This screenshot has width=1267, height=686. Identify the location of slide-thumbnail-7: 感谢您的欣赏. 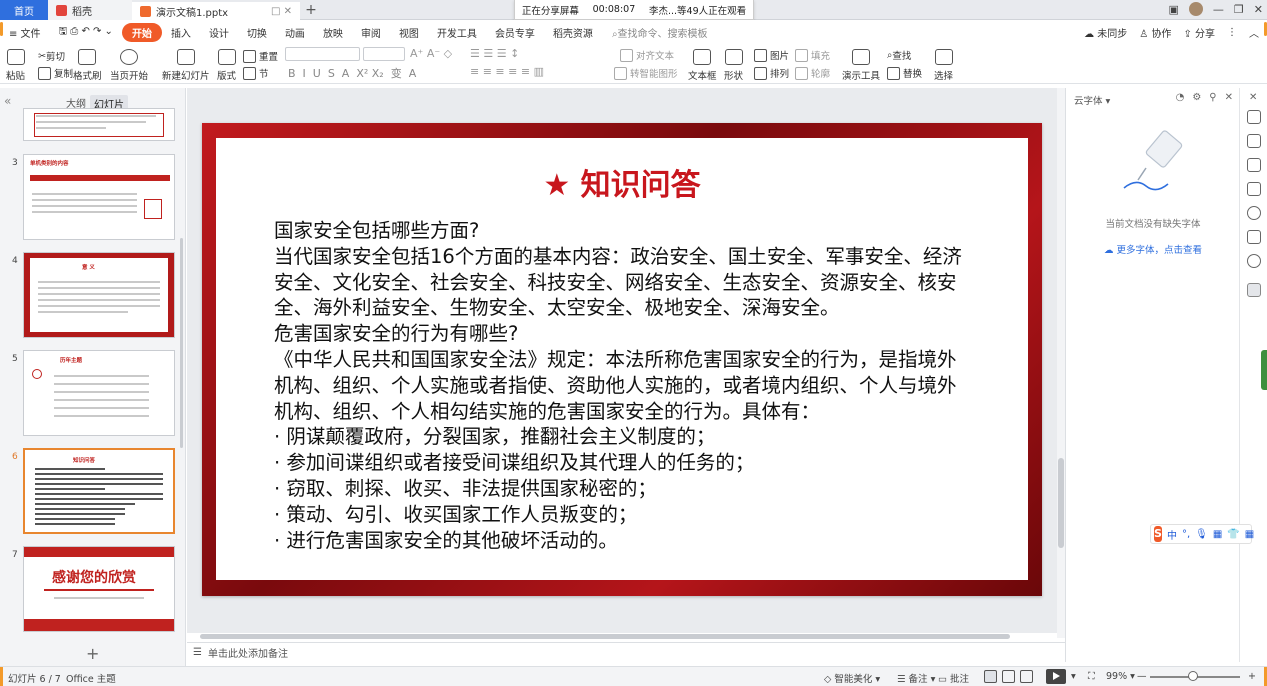
(99, 589).